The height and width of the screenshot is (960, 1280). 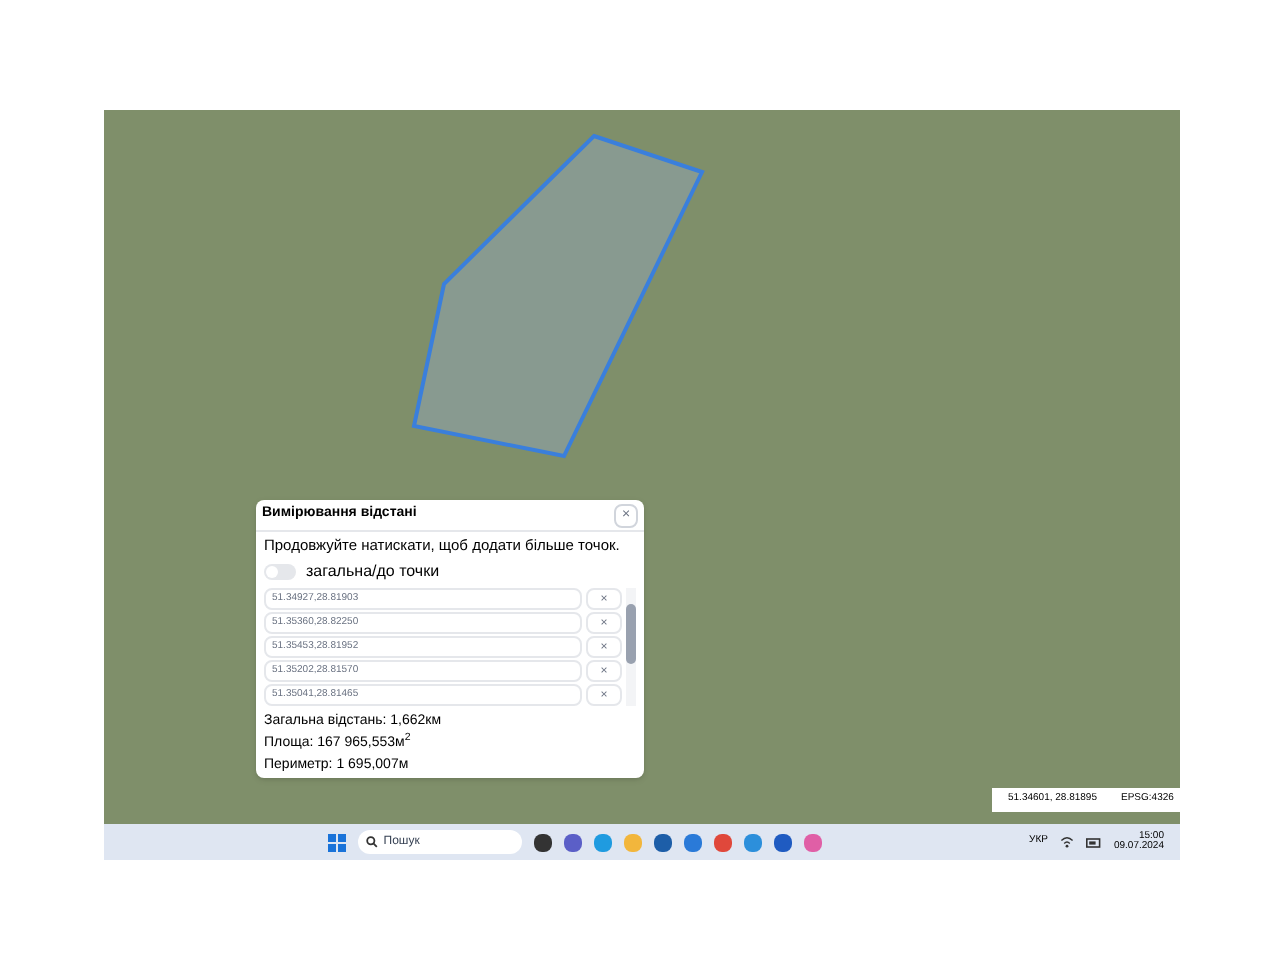 What do you see at coordinates (336, 842) in the screenshot?
I see `windows-start-icon` at bounding box center [336, 842].